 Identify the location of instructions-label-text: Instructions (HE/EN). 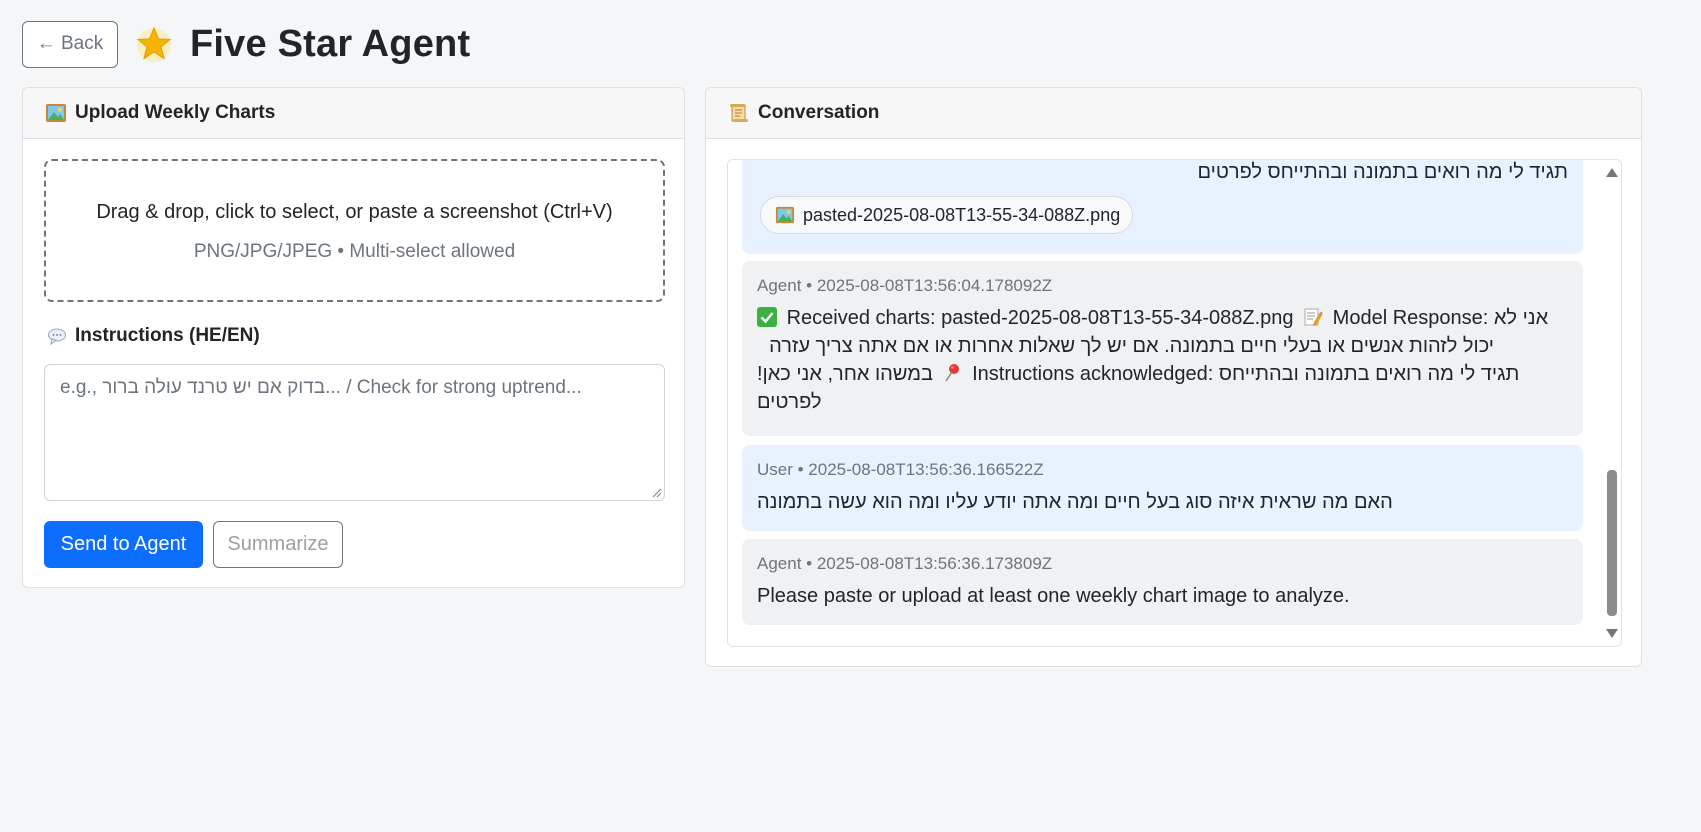
(167, 335).